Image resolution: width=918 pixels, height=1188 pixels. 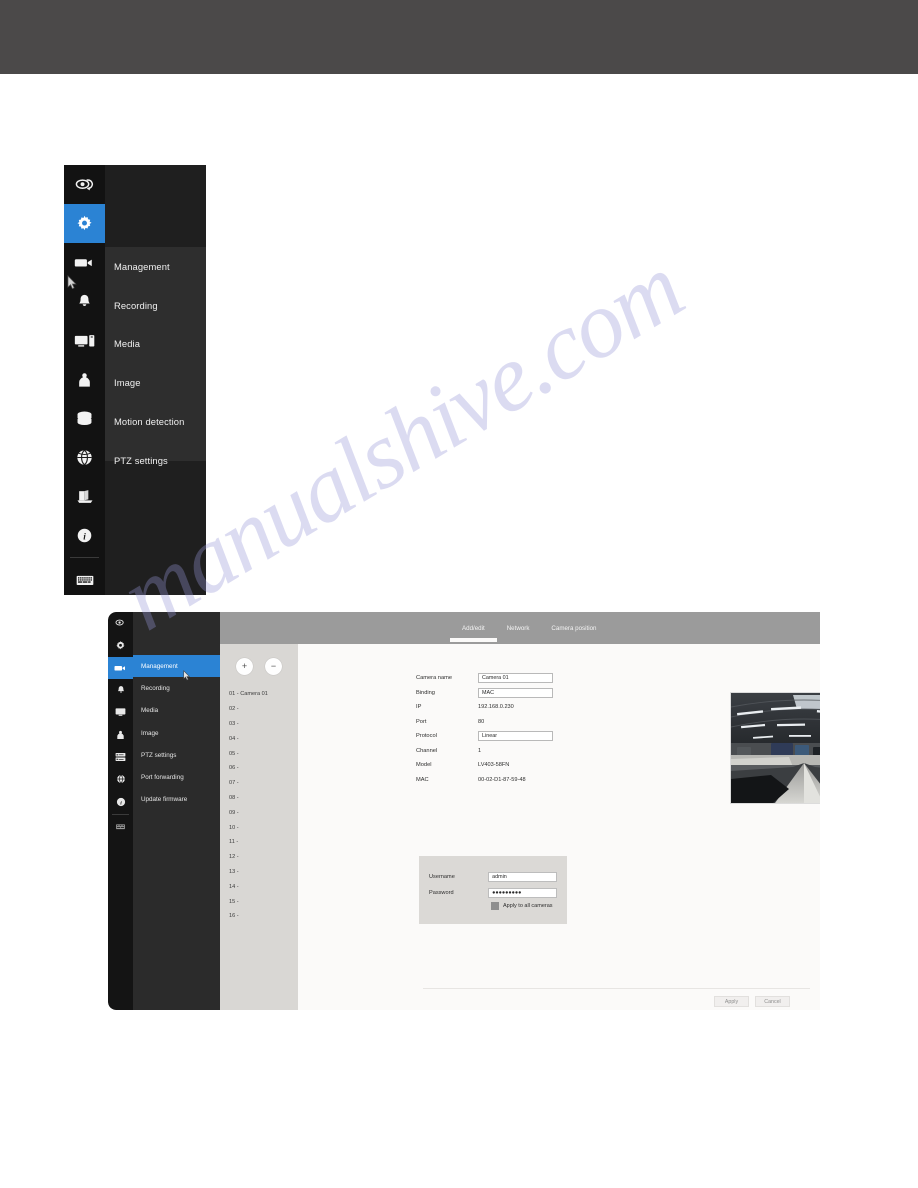 I want to click on sidebar-item-label: Management, so click(x=159, y=666).